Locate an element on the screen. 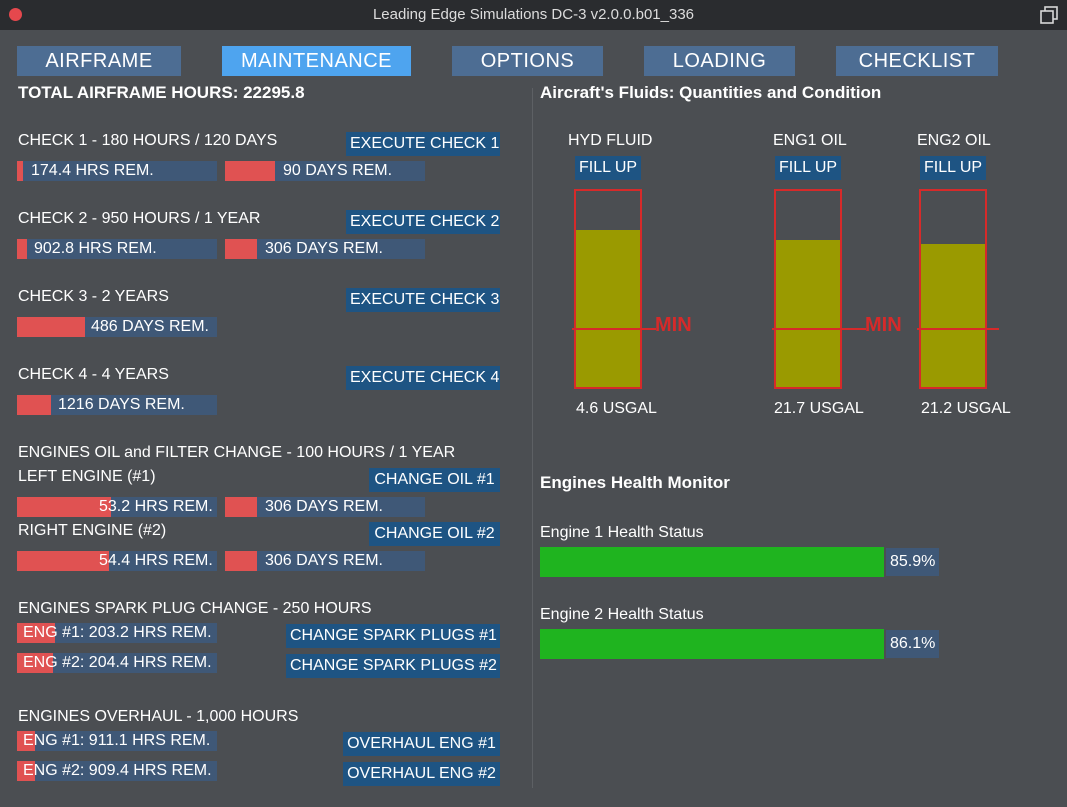 This screenshot has height=807, width=1067. engine1-health-fill is located at coordinates (712, 562).